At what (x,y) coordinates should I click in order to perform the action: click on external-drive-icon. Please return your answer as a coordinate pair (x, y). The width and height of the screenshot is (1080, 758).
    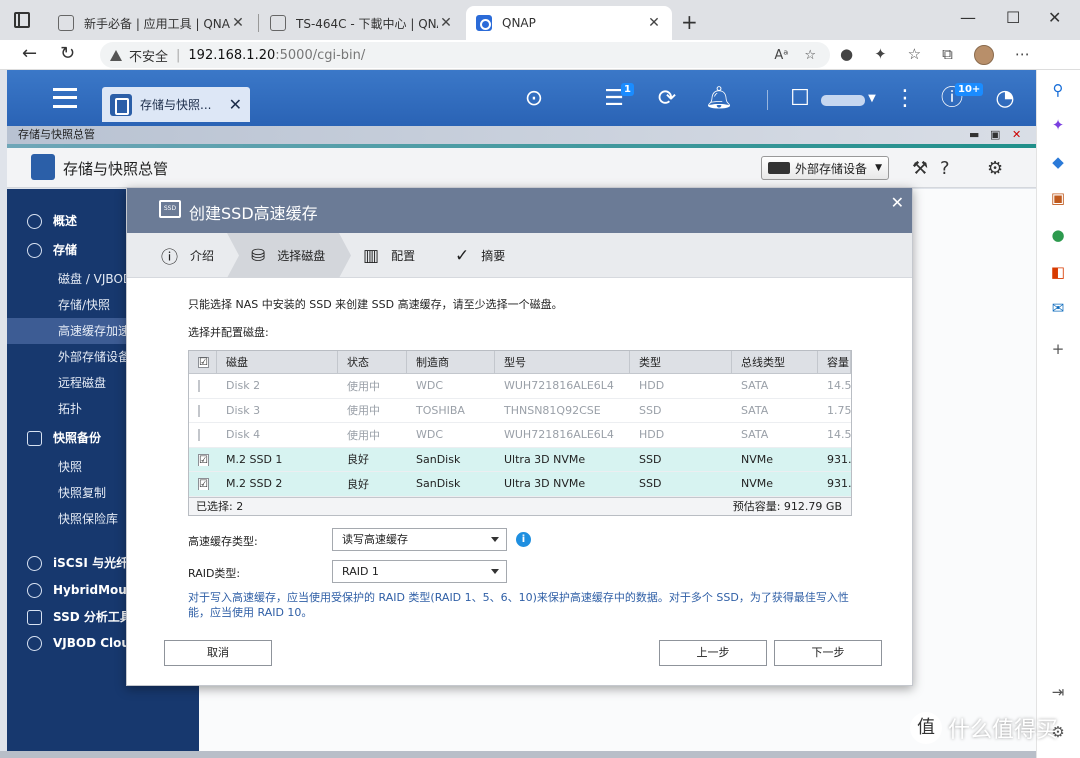
    Looking at the image, I should click on (779, 168).